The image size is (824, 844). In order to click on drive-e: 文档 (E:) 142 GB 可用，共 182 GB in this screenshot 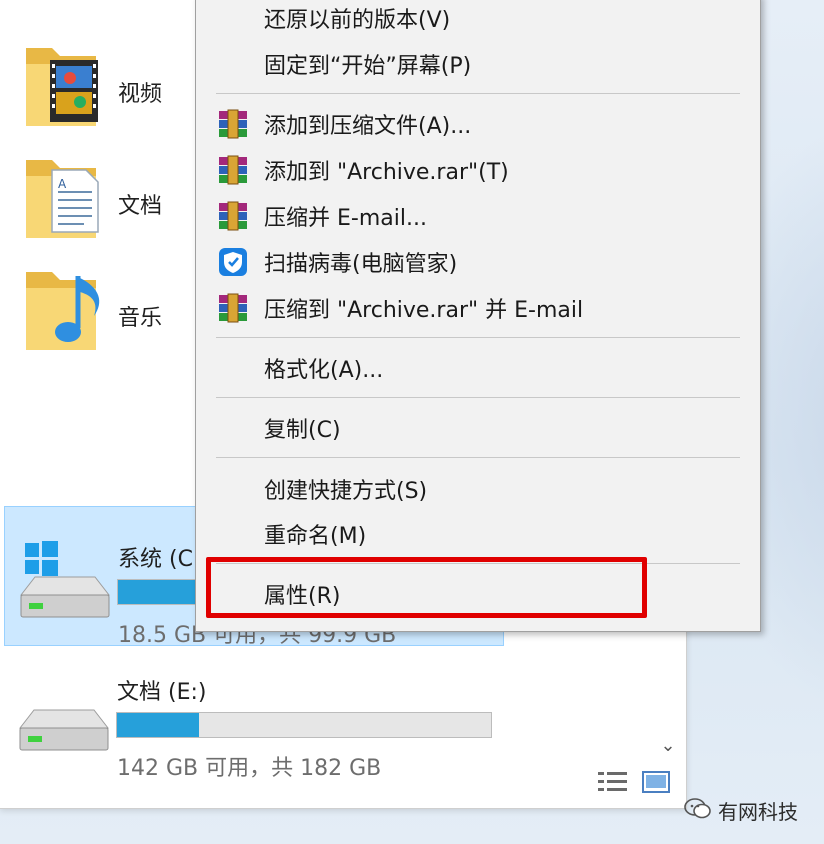, I will do `click(254, 710)`.